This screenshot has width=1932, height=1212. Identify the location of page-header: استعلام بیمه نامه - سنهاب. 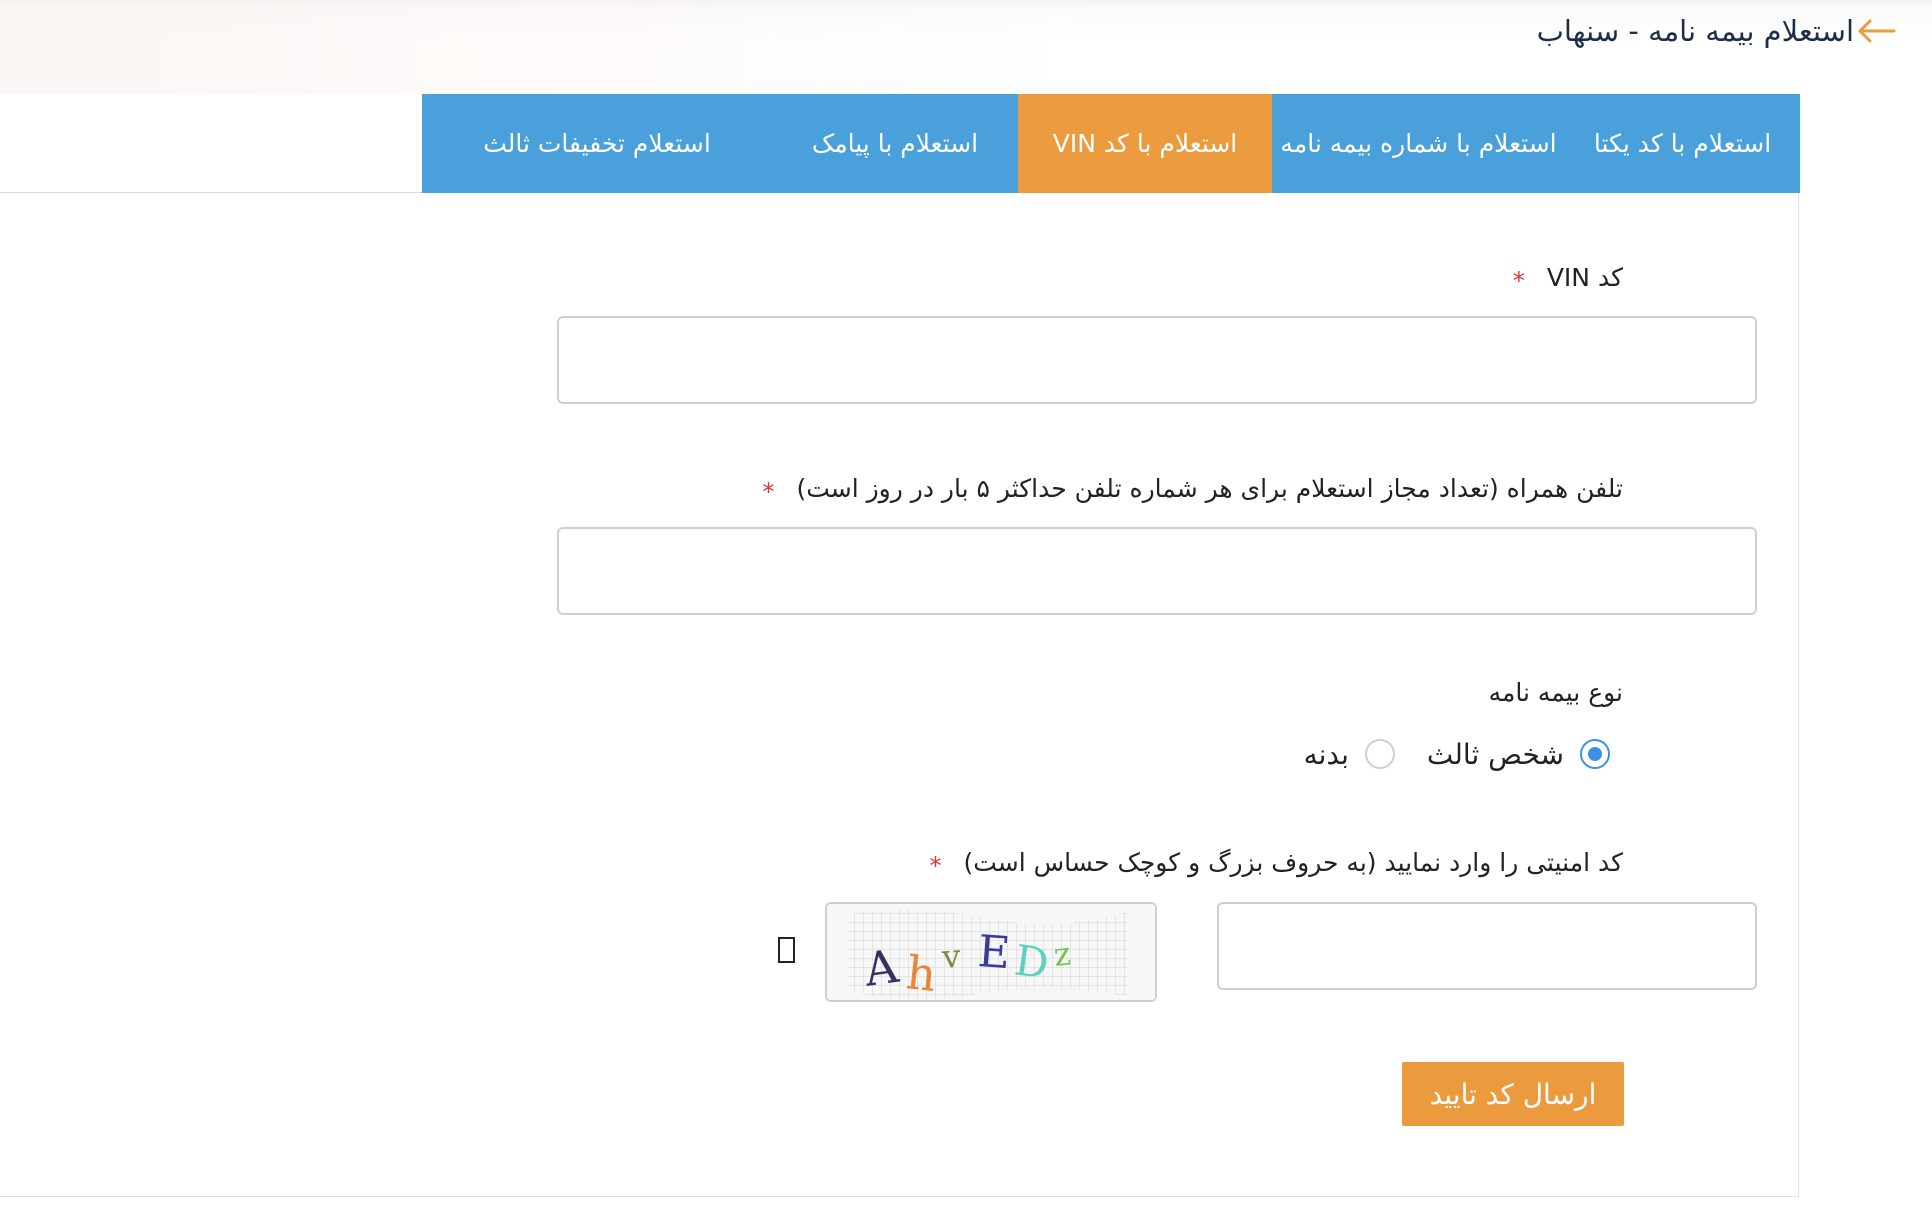
(1724, 31).